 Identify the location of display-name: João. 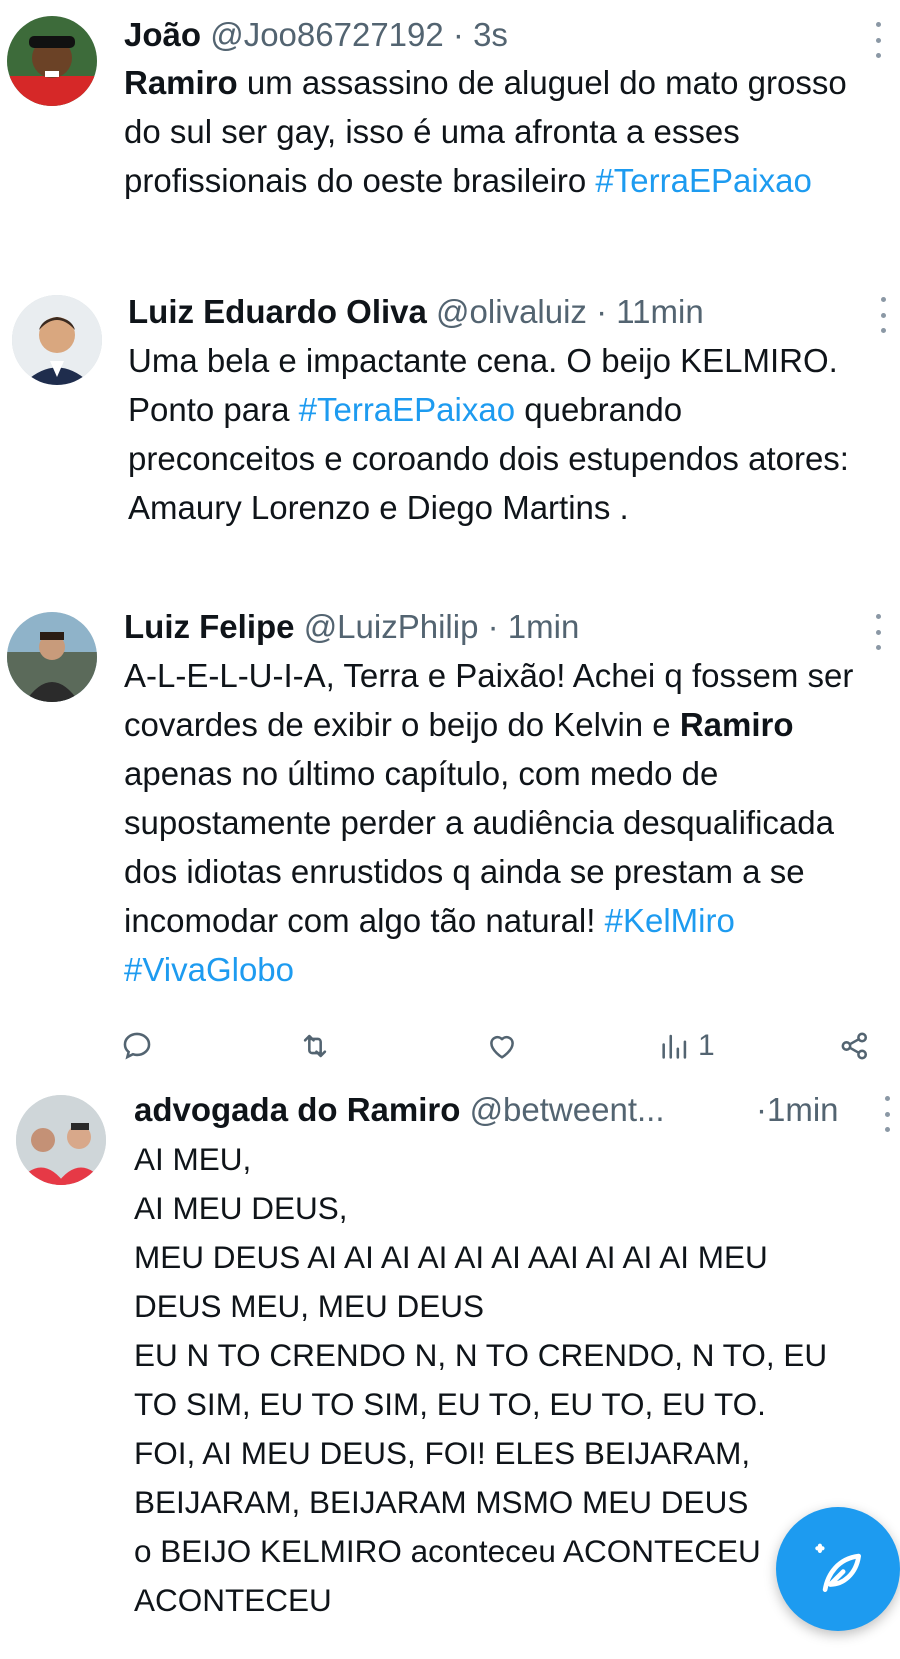
(162, 34).